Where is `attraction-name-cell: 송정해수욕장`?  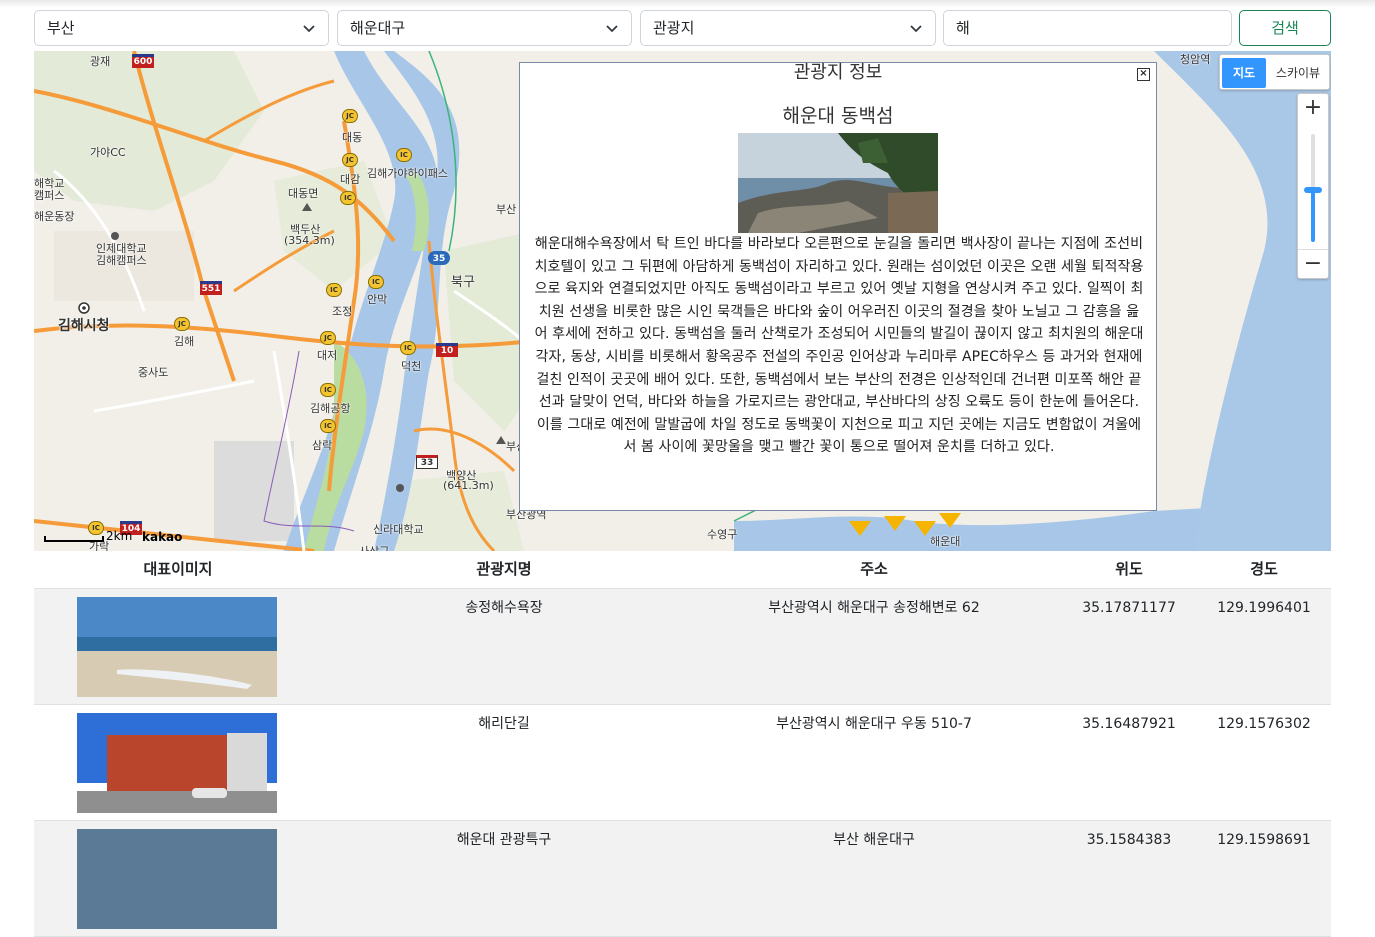 attraction-name-cell: 송정해수욕장 is located at coordinates (504, 608).